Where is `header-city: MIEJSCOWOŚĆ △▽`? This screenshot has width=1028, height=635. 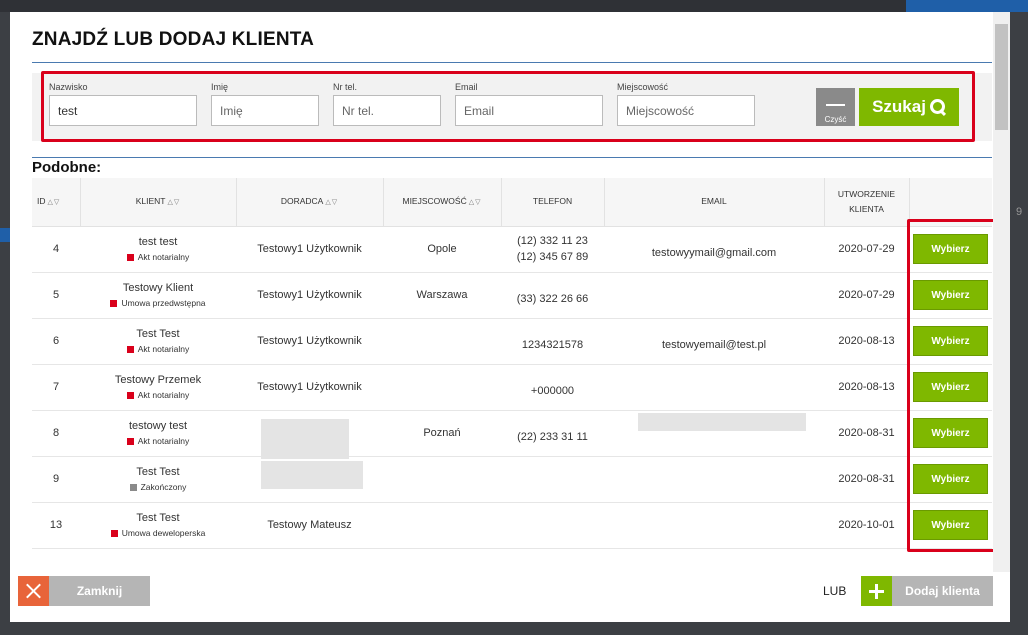 header-city: MIEJSCOWOŚĆ △▽ is located at coordinates (442, 202).